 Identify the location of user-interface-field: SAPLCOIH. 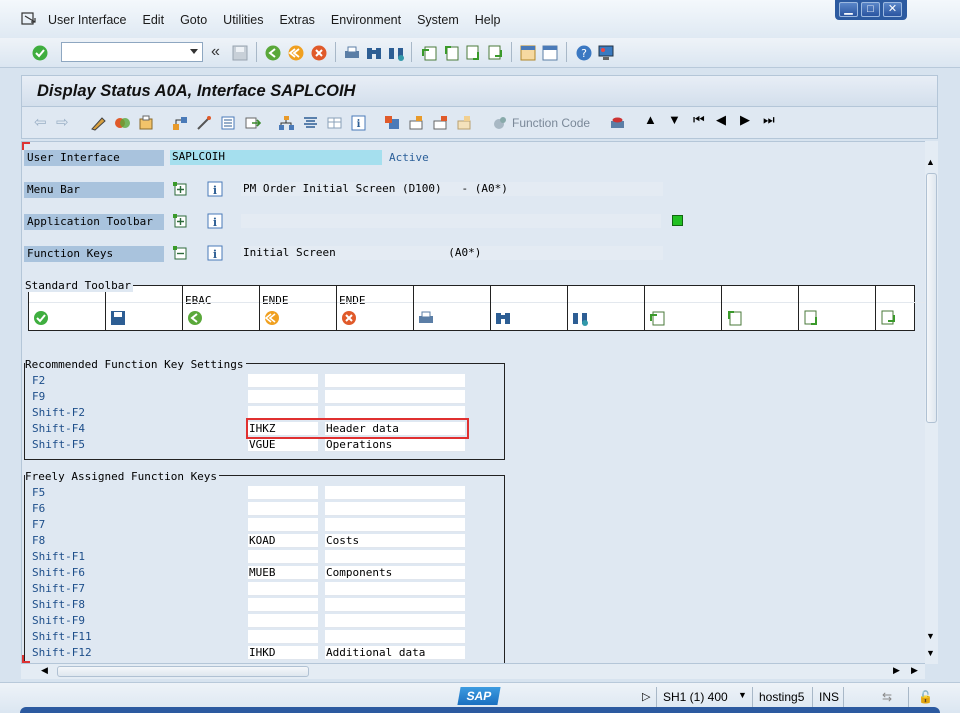
(276, 157).